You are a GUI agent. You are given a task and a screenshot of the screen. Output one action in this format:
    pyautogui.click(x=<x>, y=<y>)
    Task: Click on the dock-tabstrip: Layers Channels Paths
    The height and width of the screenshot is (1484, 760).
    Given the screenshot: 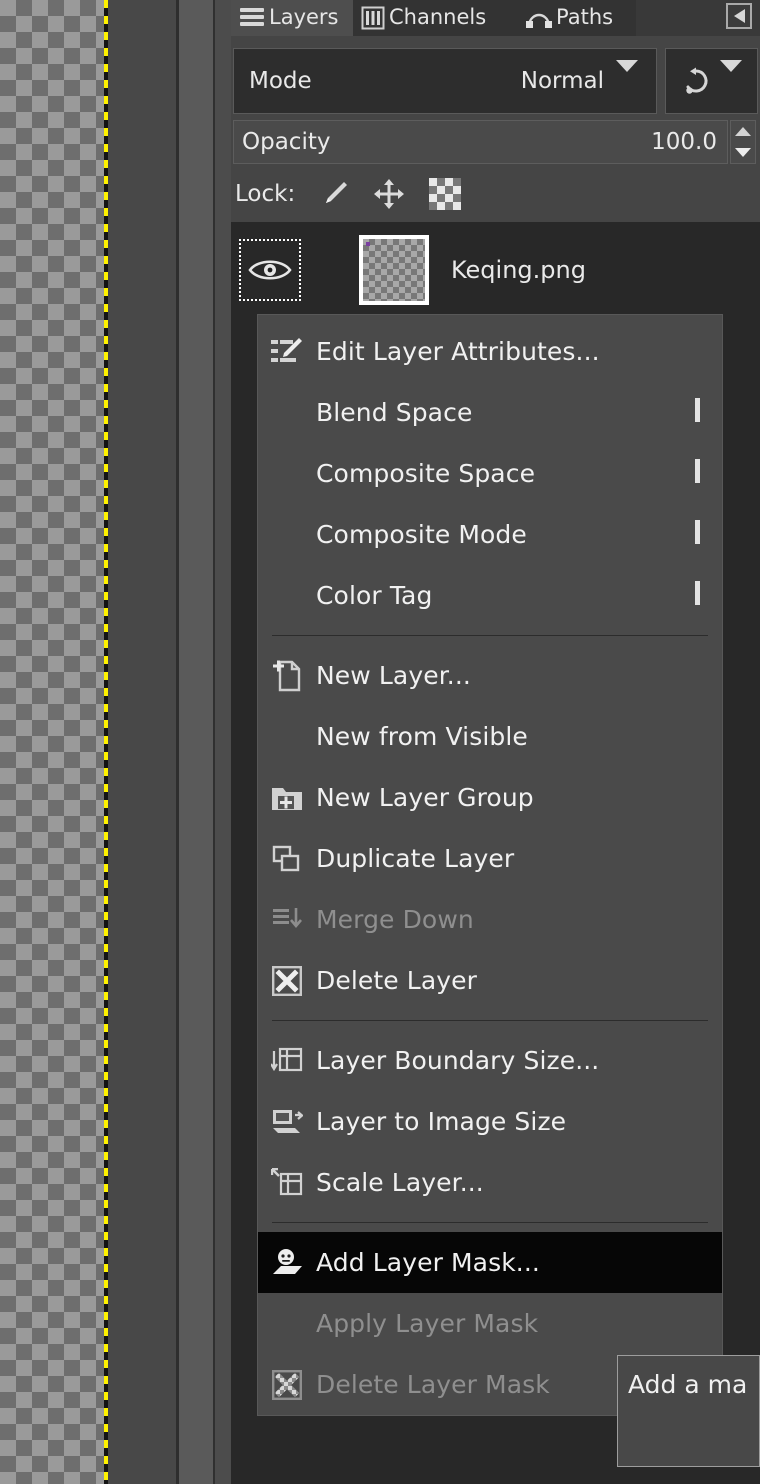 What is the action you would take?
    pyautogui.click(x=495, y=18)
    